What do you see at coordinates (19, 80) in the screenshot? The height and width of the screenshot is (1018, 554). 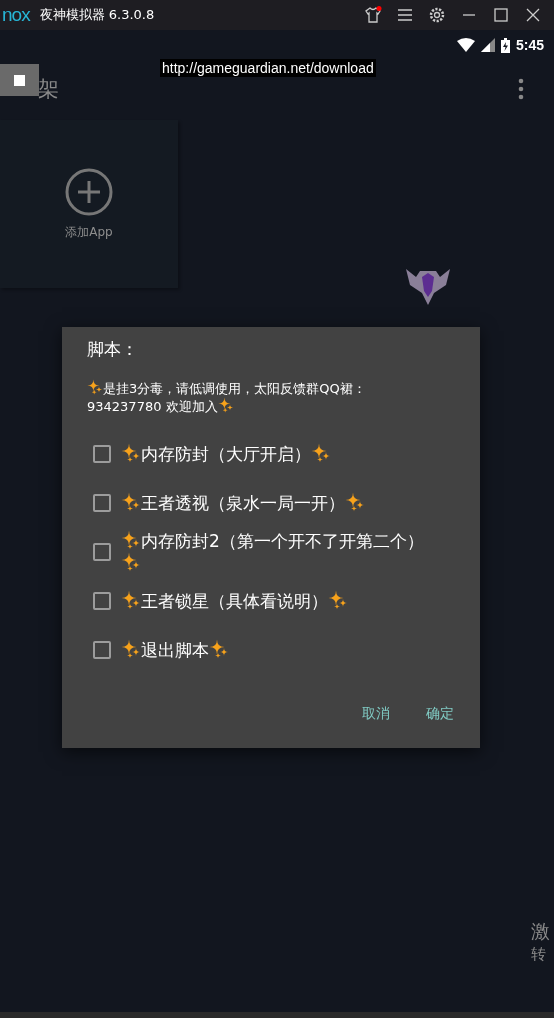 I see `stop-button` at bounding box center [19, 80].